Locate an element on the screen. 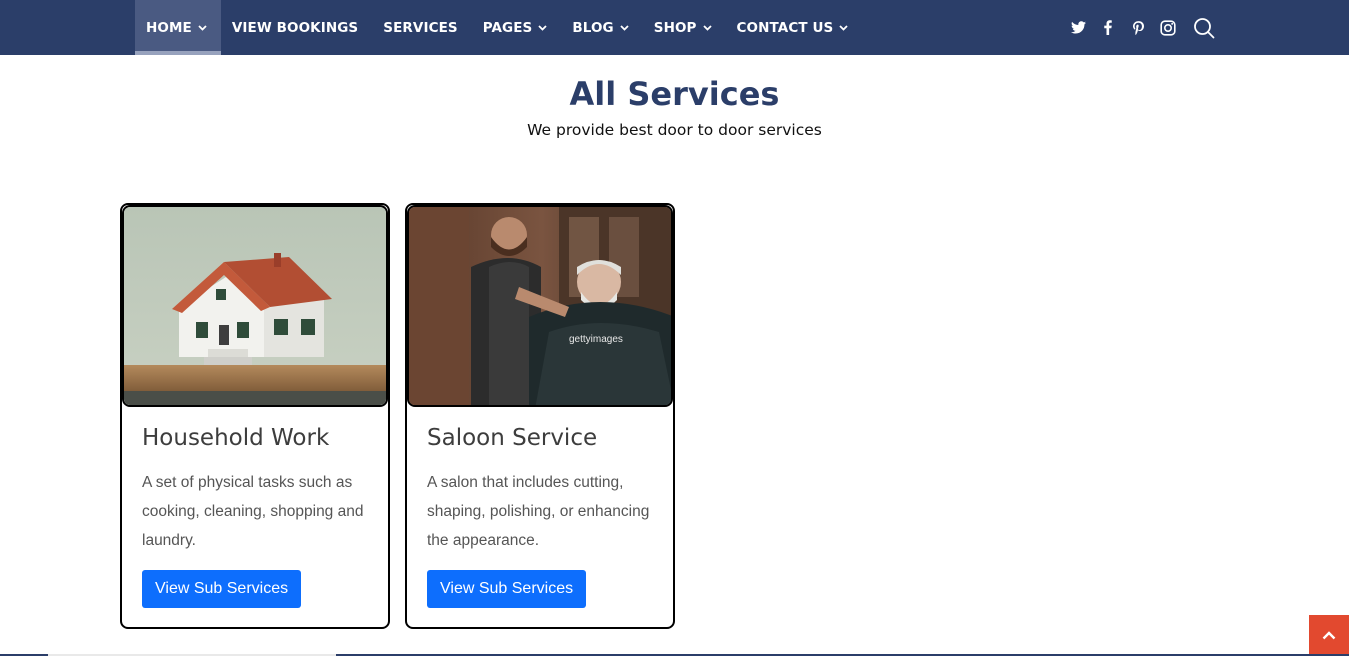  instagram-icon is located at coordinates (1168, 28).